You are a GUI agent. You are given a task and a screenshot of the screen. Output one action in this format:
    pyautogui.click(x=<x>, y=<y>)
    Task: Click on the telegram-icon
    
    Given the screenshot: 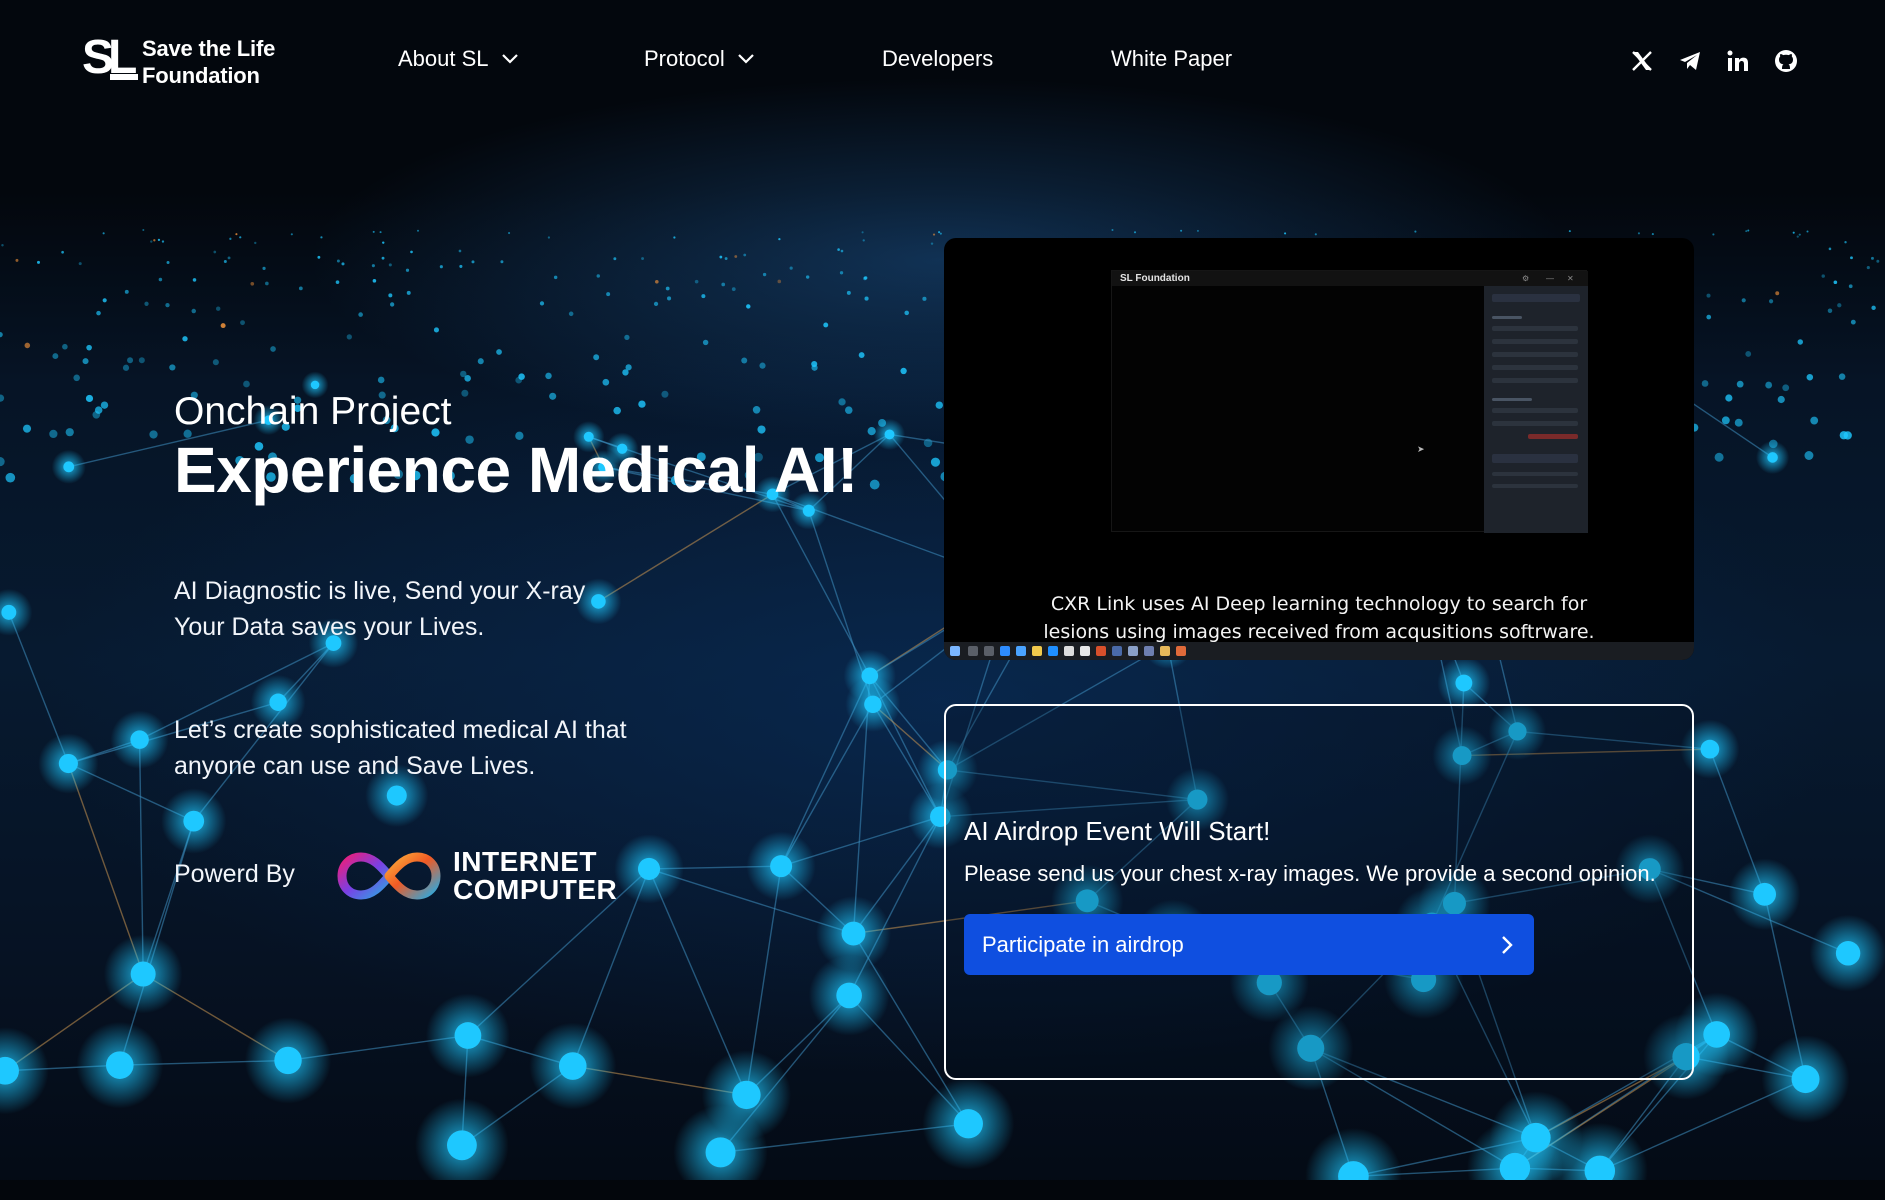 What is the action you would take?
    pyautogui.click(x=1690, y=61)
    